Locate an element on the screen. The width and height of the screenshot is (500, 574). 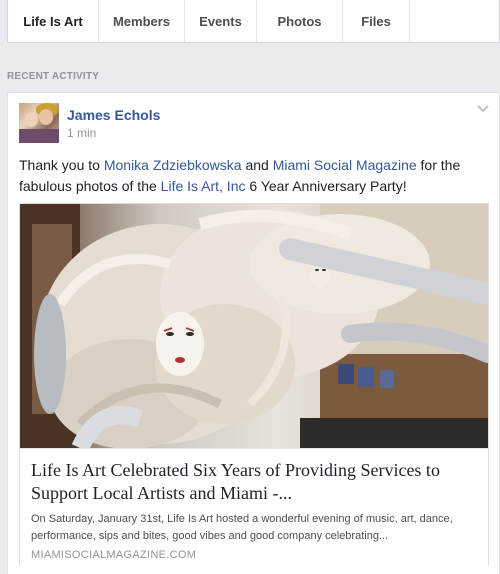
section-label-recent-activity: RECENT ACTIVITY is located at coordinates (53, 76).